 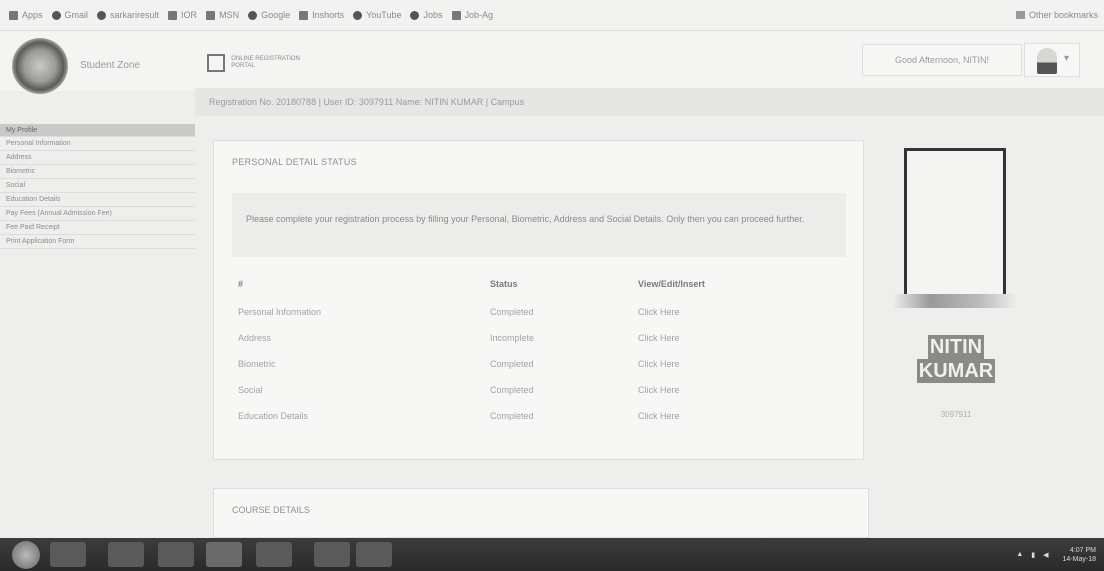 What do you see at coordinates (1020, 15) in the screenshot?
I see `folder-icon` at bounding box center [1020, 15].